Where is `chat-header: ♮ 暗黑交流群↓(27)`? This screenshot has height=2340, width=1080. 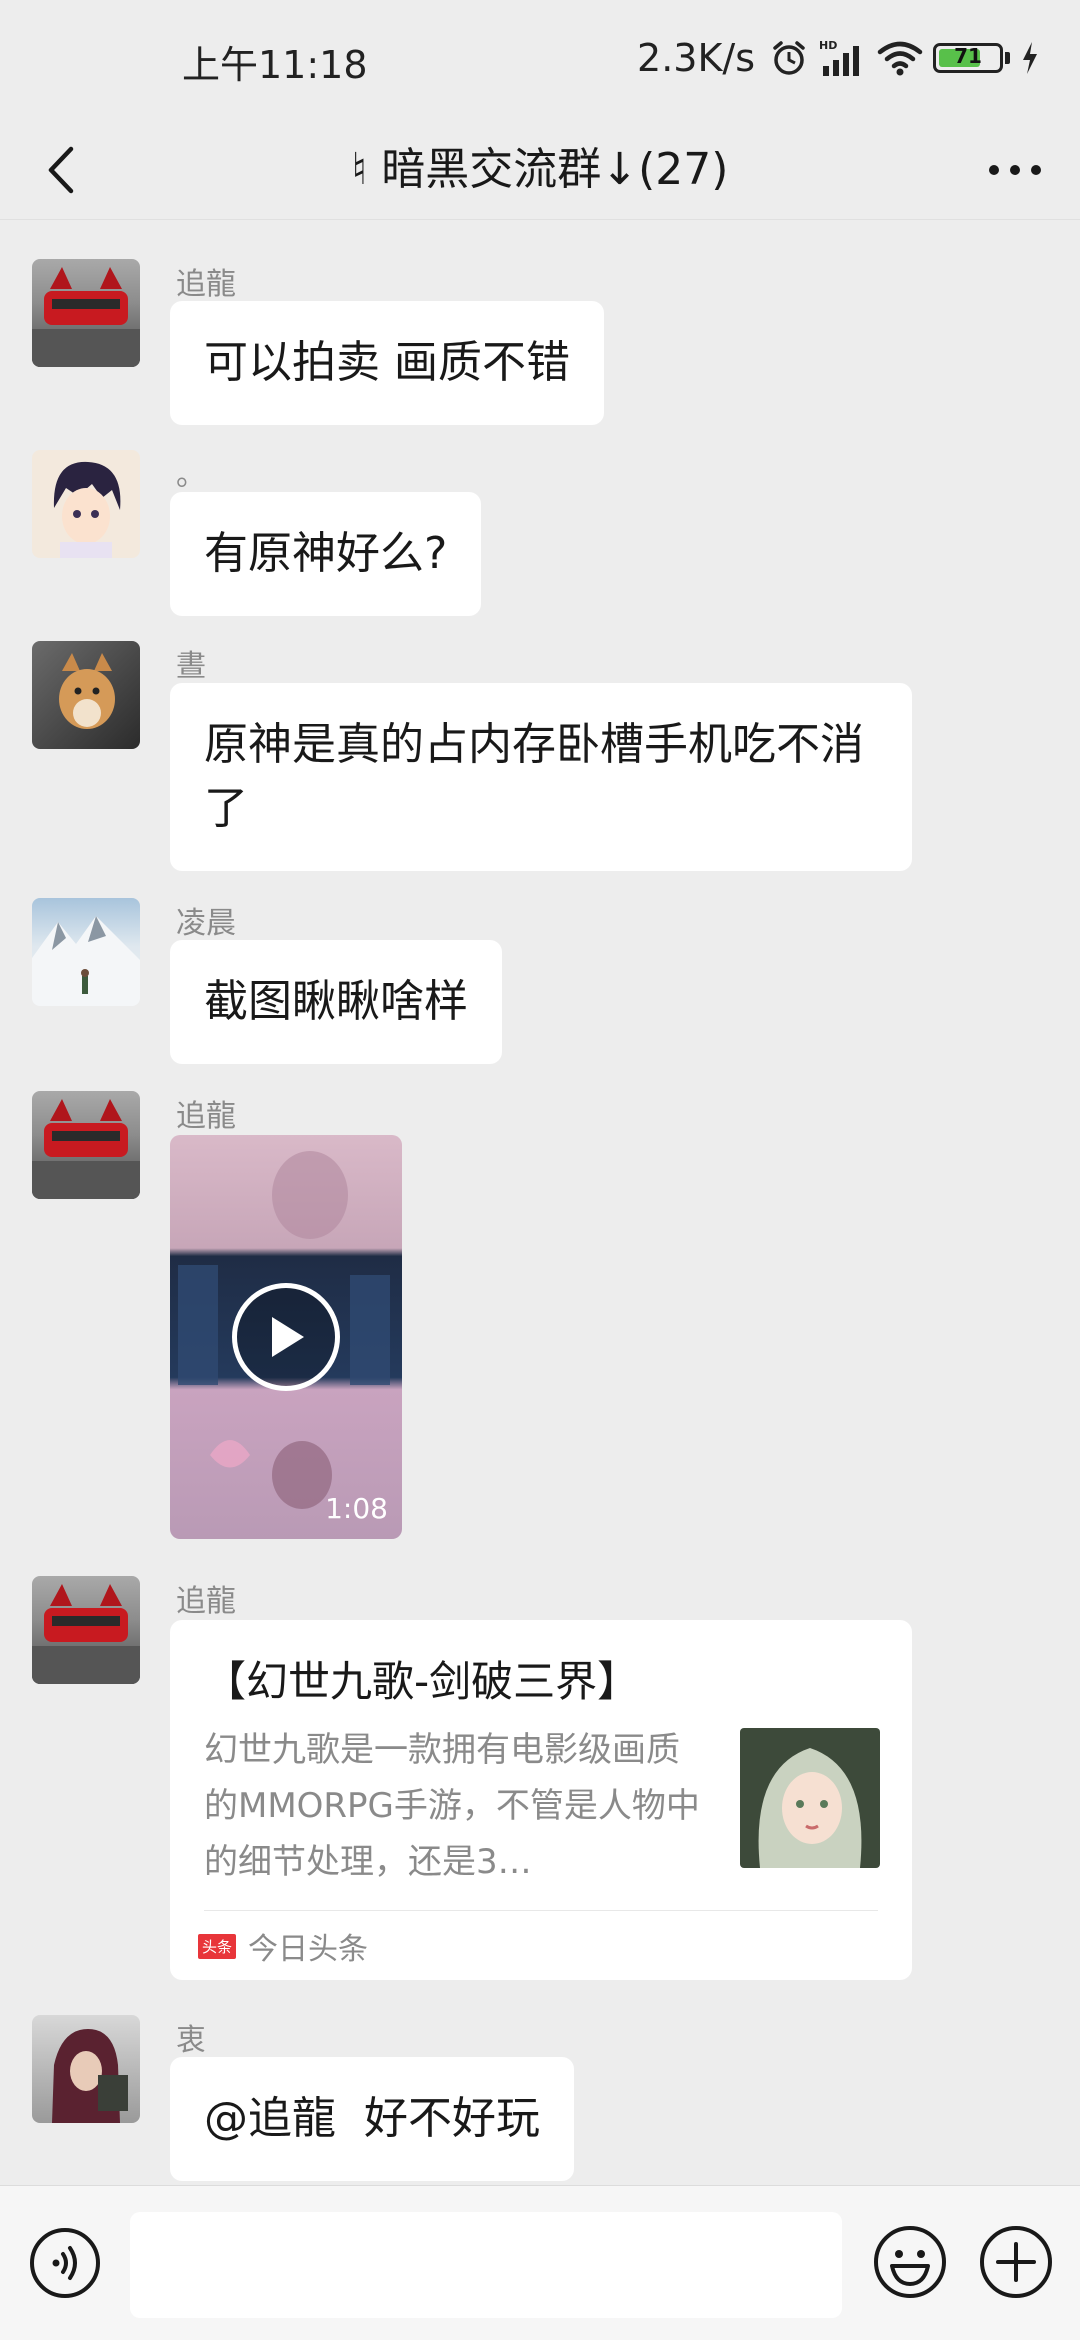 chat-header: ♮ 暗黑交流群↓(27) is located at coordinates (540, 170).